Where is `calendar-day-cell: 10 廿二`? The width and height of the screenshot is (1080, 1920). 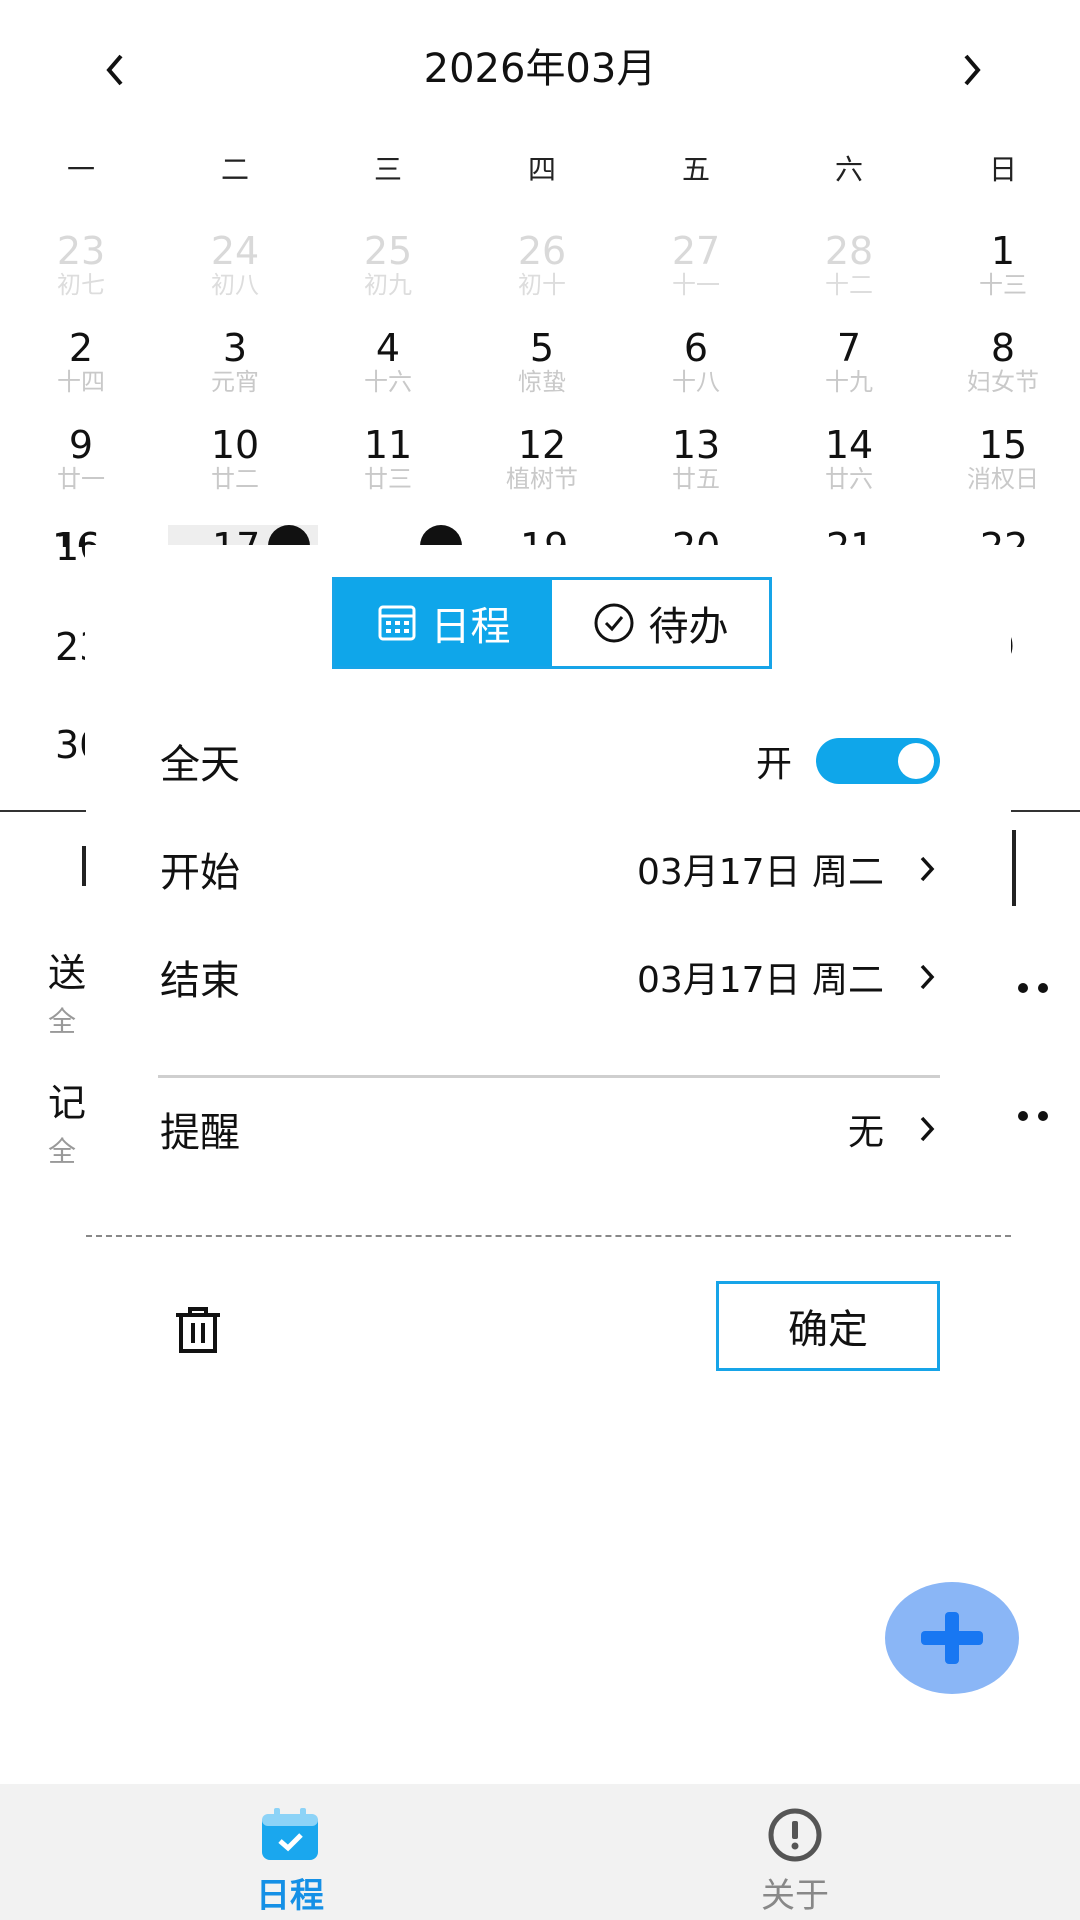
calendar-day-cell: 10 廿二 is located at coordinates (235, 472).